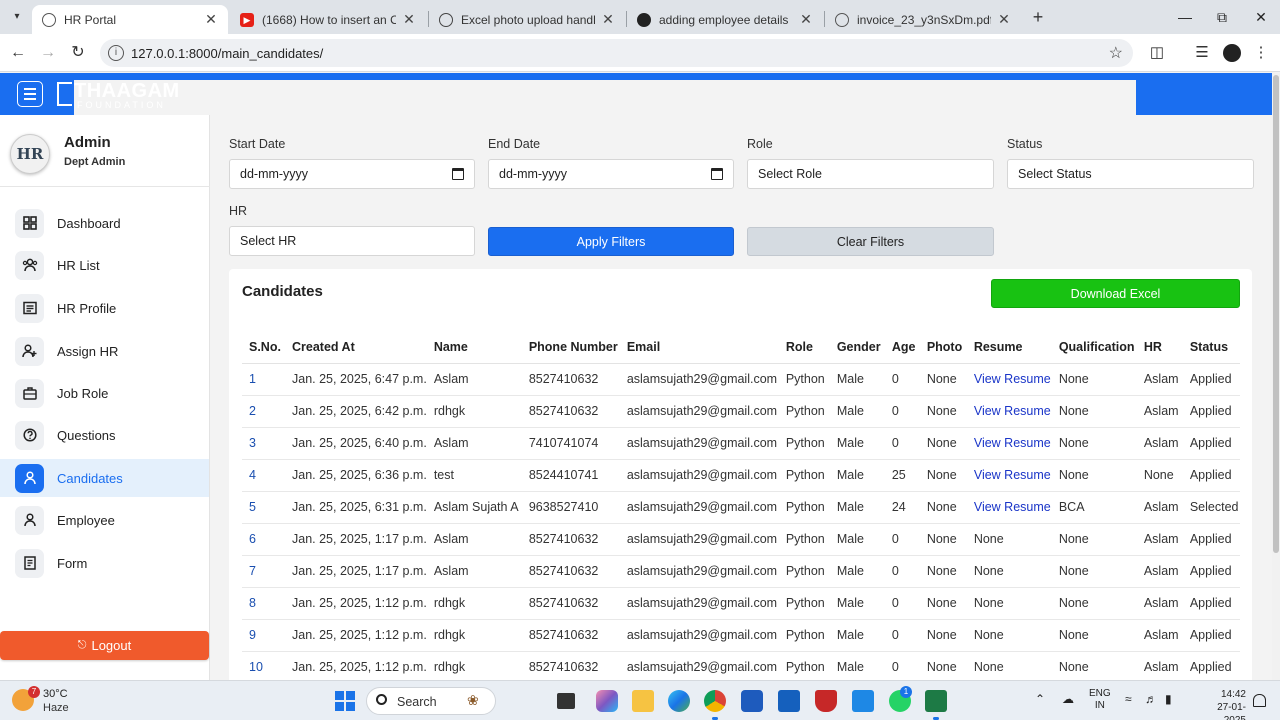 The width and height of the screenshot is (1280, 720). Describe the element at coordinates (474, 379) in the screenshot. I see `table-cell: Aslam` at that location.